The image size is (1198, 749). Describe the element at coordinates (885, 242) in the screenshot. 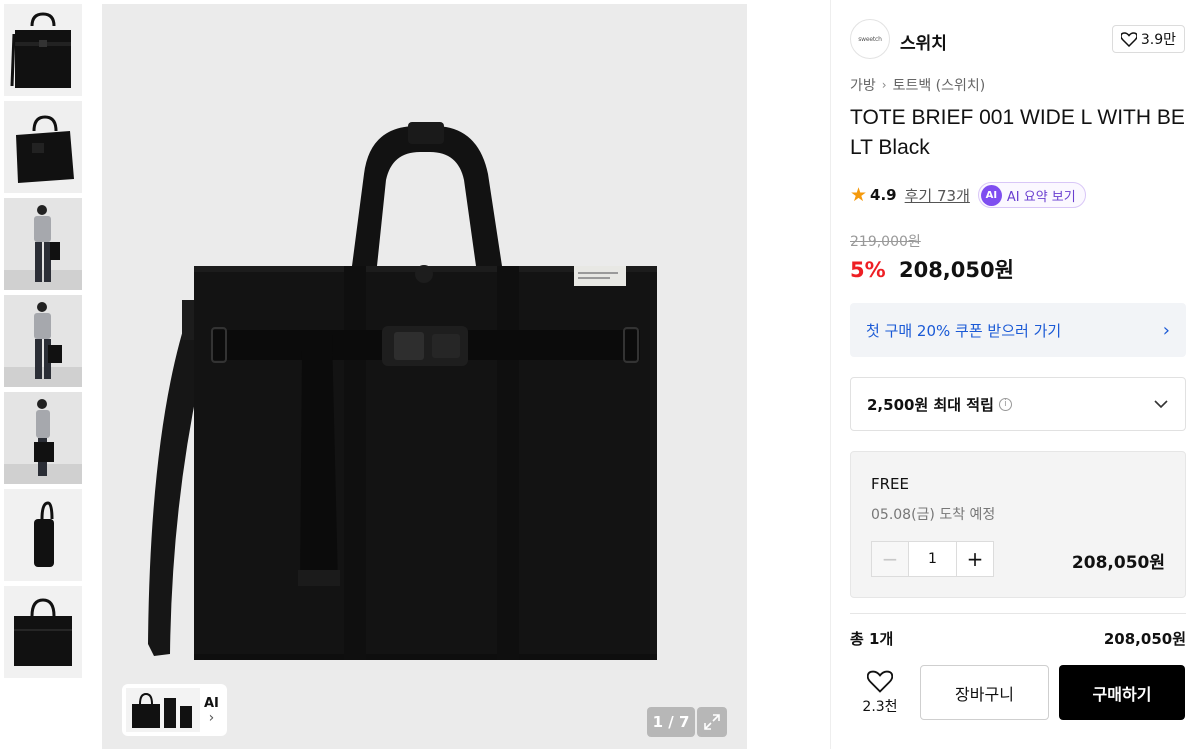

I see `original-price: 219,000원` at that location.